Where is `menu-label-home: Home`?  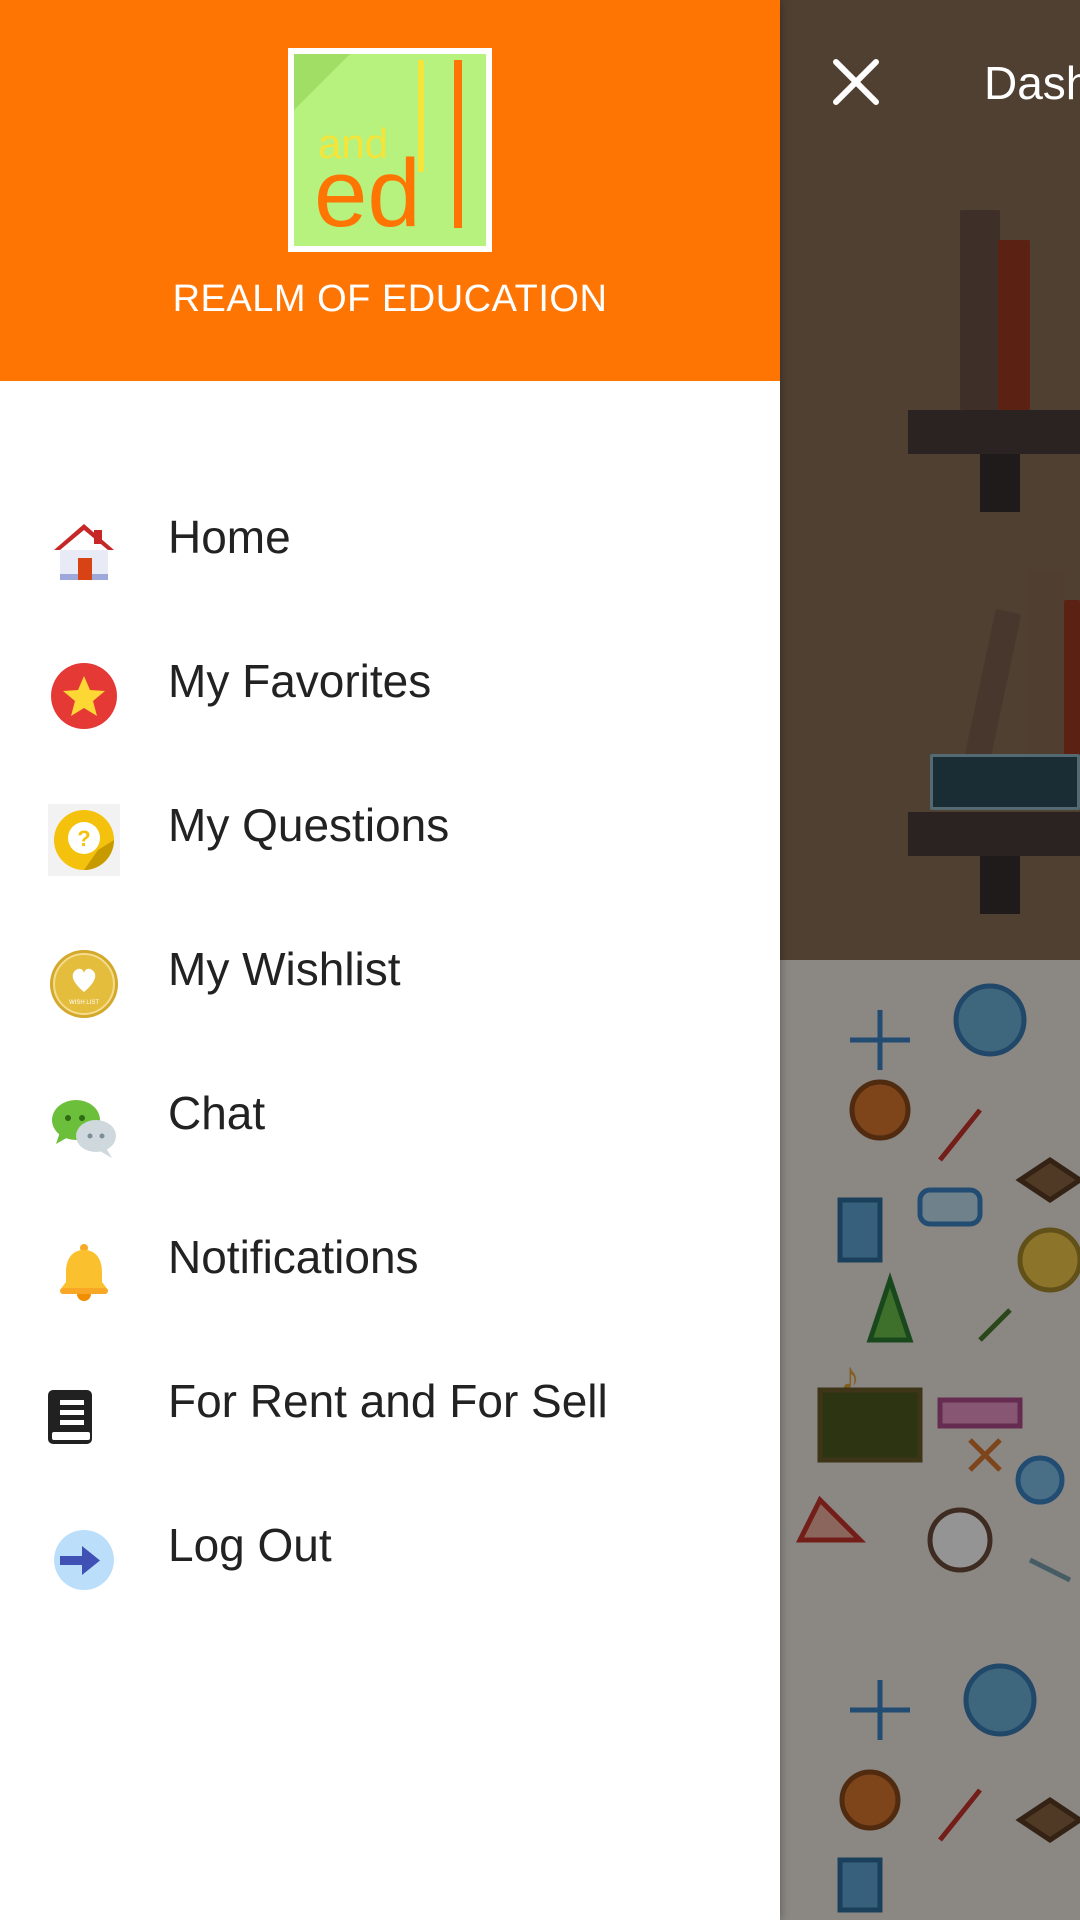 menu-label-home: Home is located at coordinates (229, 537).